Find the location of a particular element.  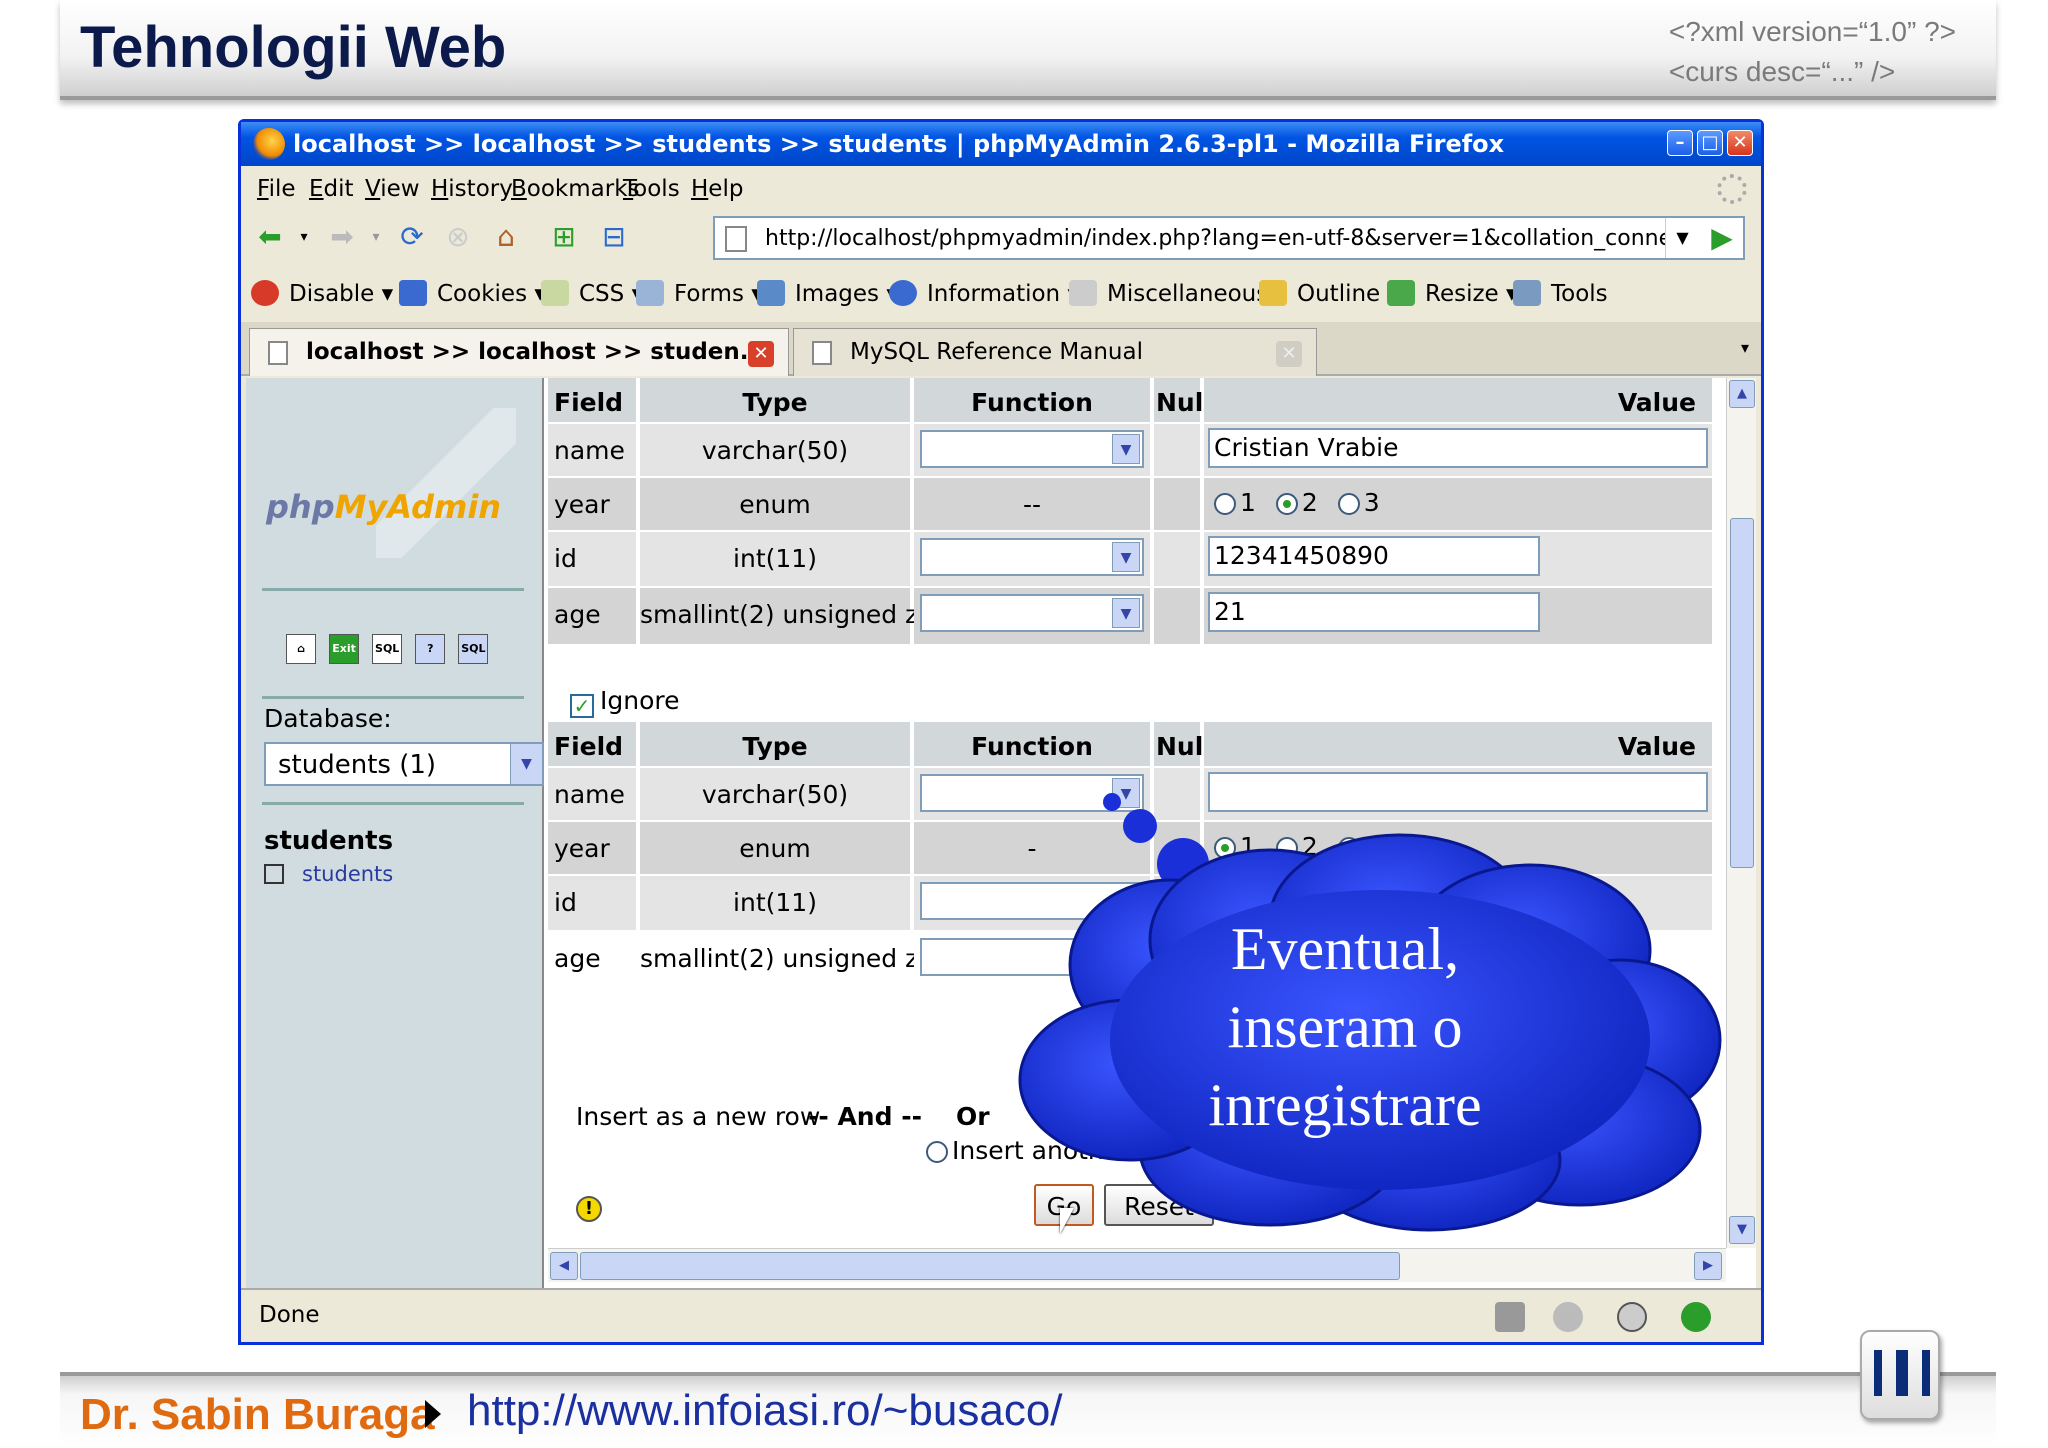

reset-button: Reset is located at coordinates (1159, 1205).